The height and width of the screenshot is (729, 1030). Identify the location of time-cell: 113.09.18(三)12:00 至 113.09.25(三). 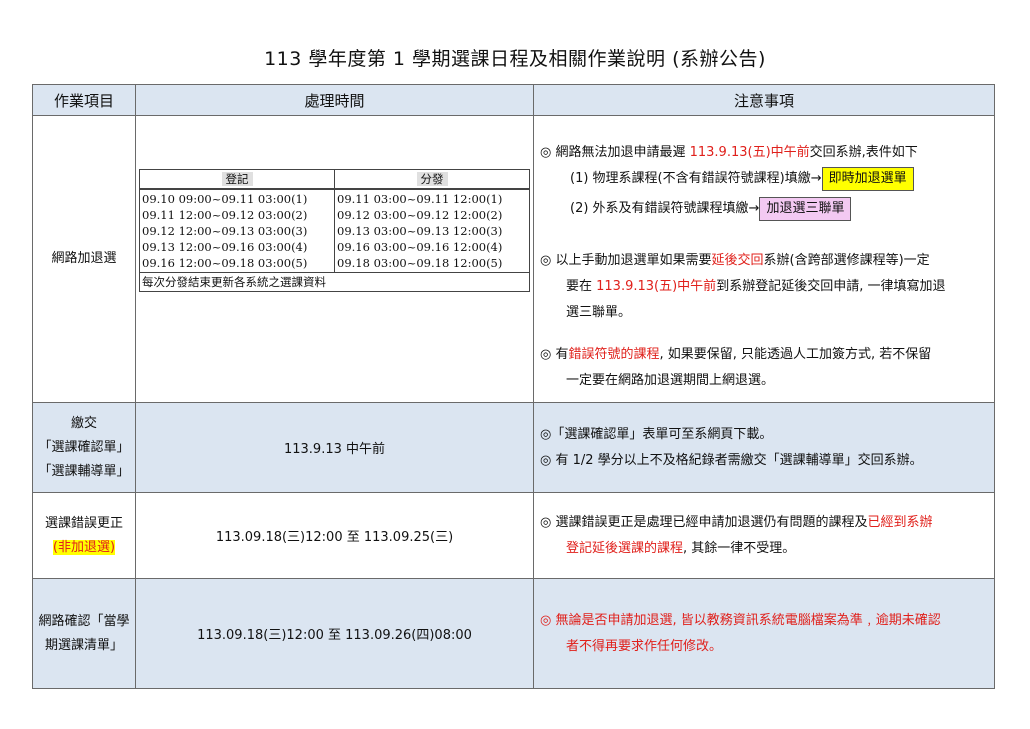
(334, 535).